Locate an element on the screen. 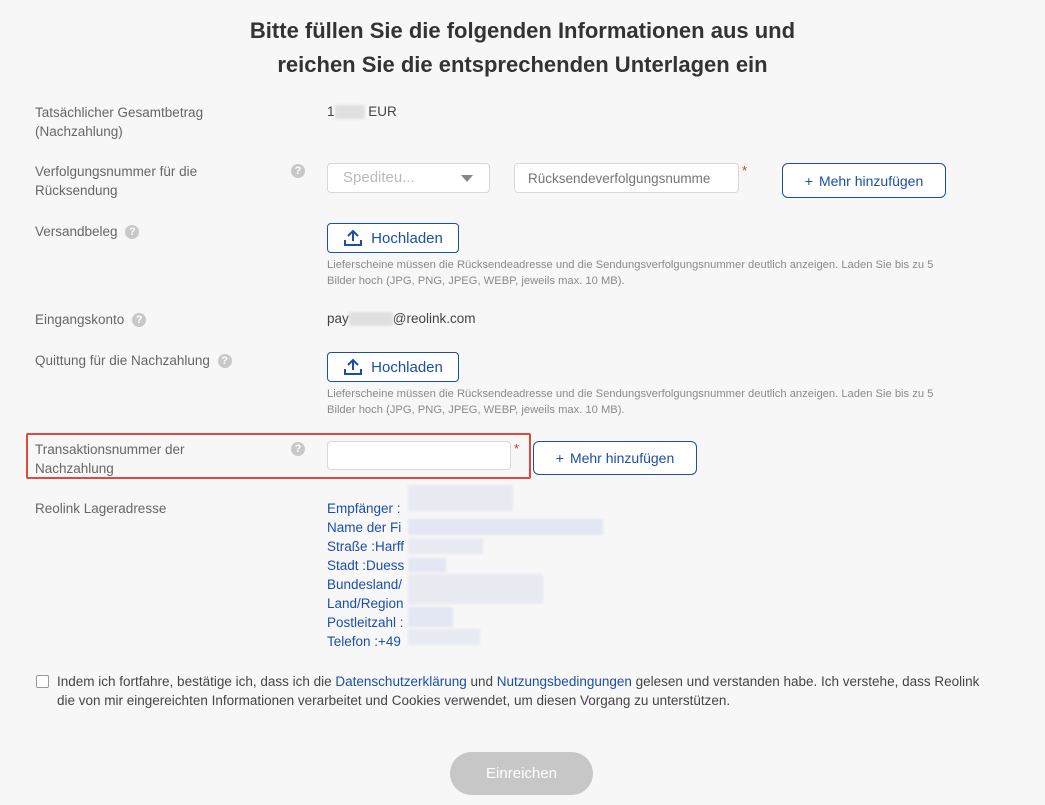  address-phone: Telefon :+49 is located at coordinates (364, 641).